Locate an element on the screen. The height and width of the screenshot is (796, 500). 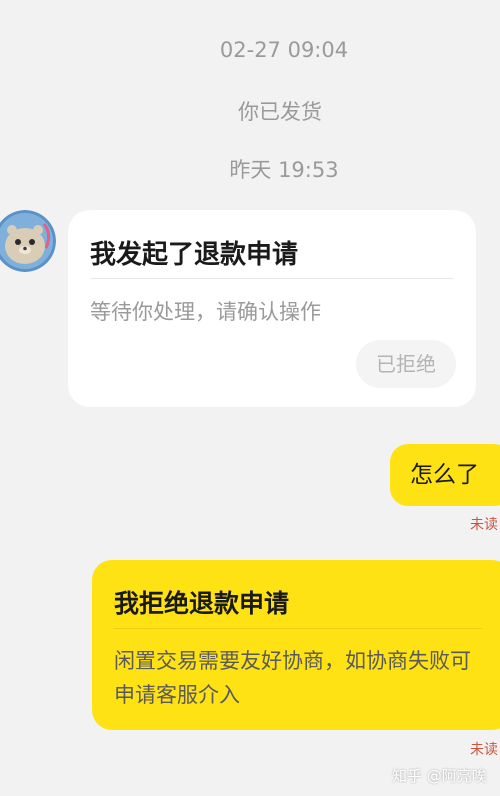
seal-avatar-icon is located at coordinates (28, 241).